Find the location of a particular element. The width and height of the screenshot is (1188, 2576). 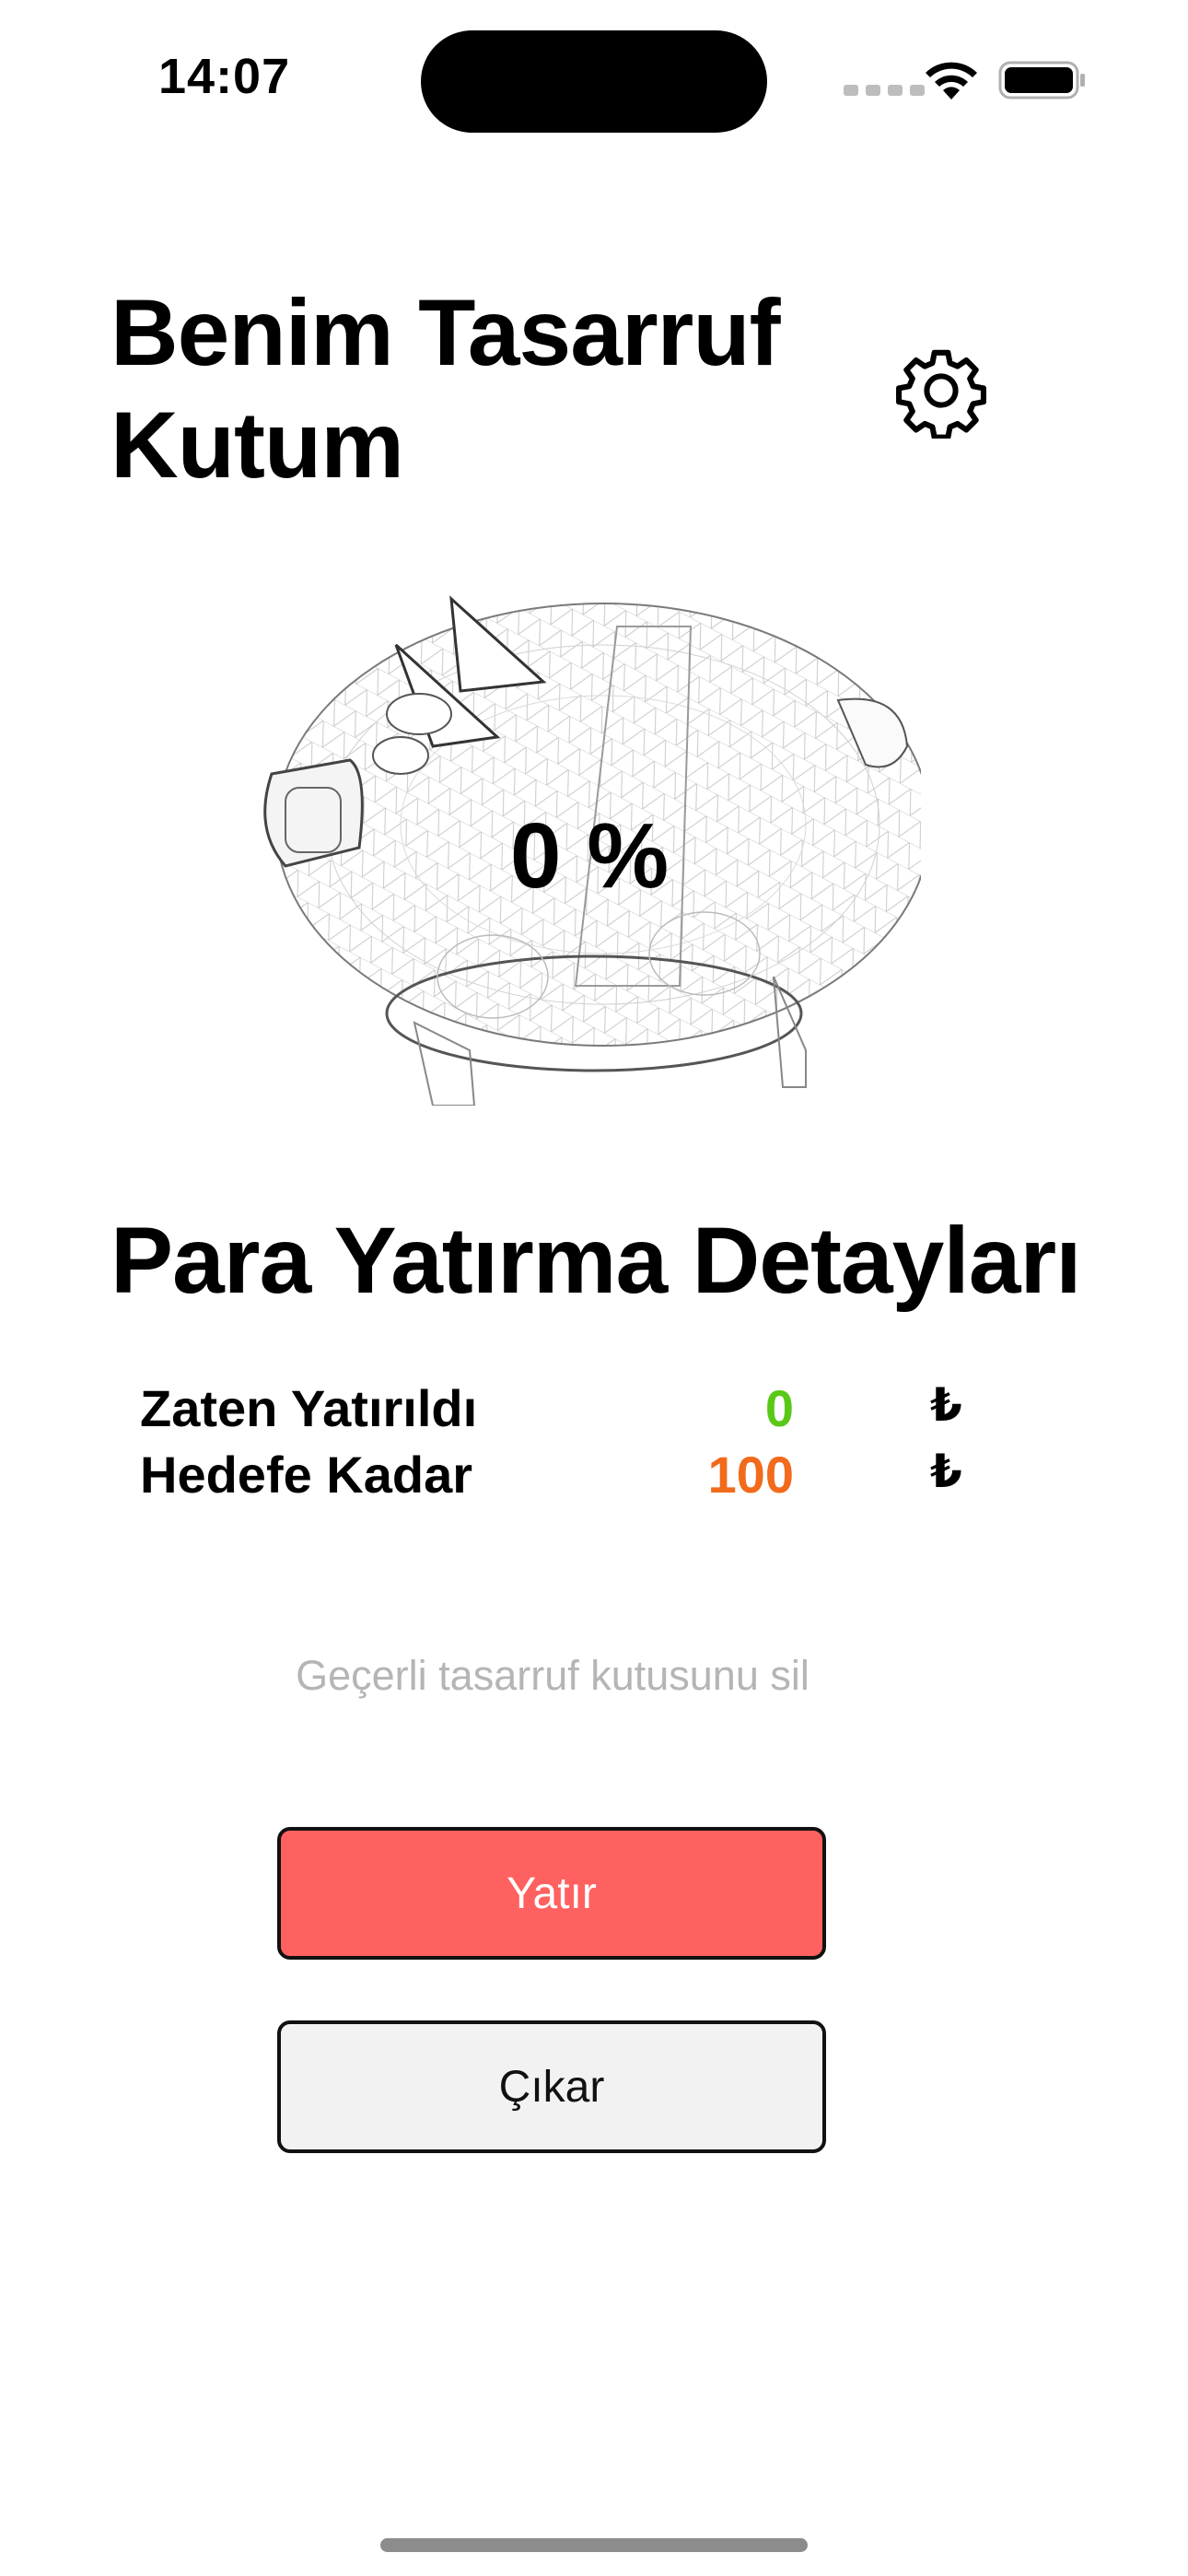

withdraw-button: Çıkar is located at coordinates (551, 2086).